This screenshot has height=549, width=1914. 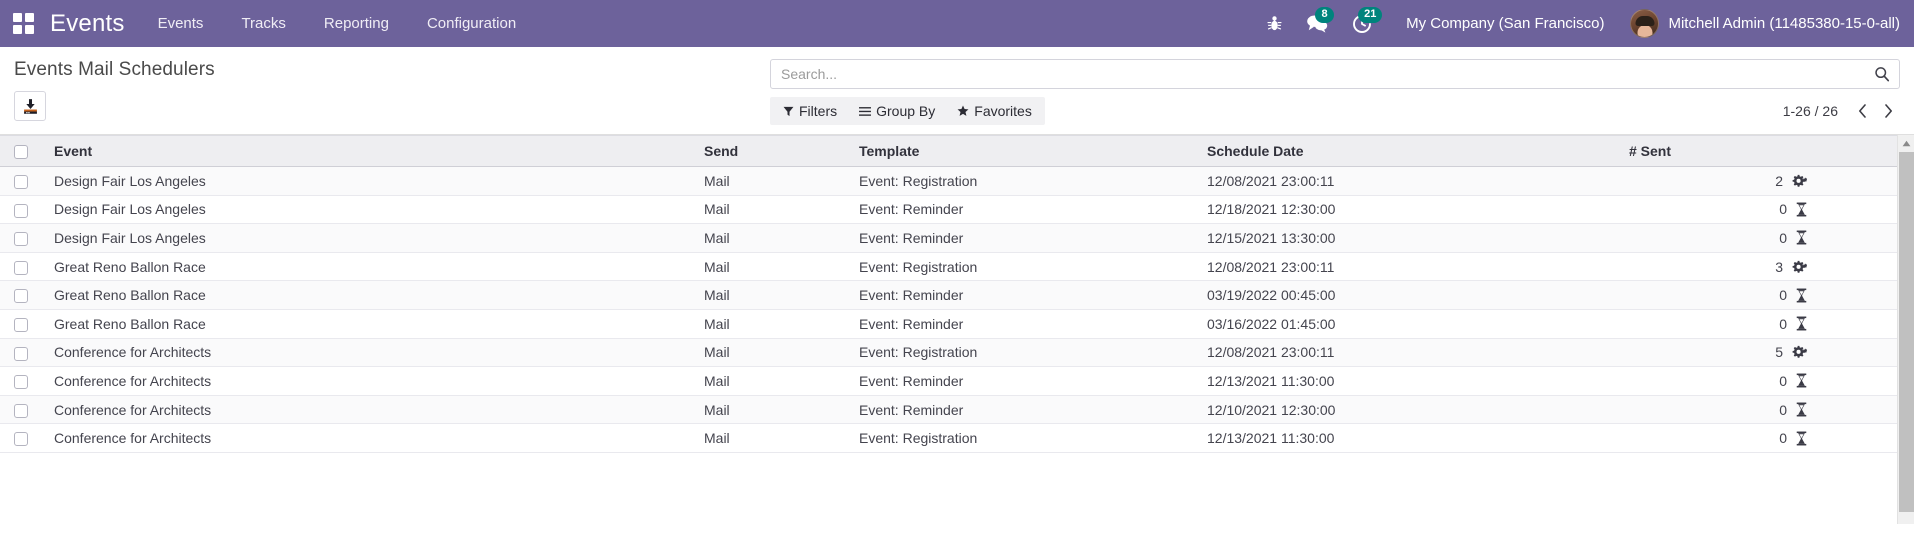 I want to click on favorites-button: Favorites, so click(x=994, y=111).